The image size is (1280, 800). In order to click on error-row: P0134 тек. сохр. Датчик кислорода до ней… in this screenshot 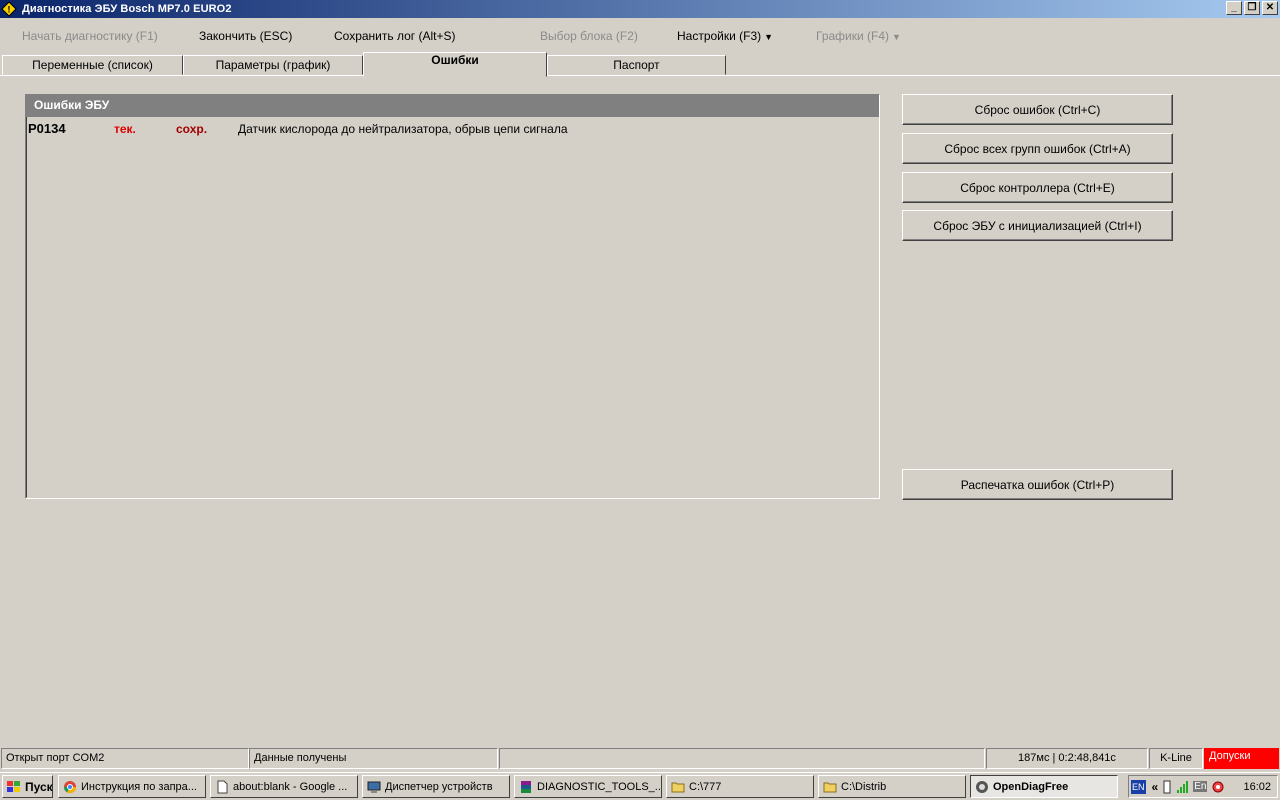, I will do `click(450, 129)`.